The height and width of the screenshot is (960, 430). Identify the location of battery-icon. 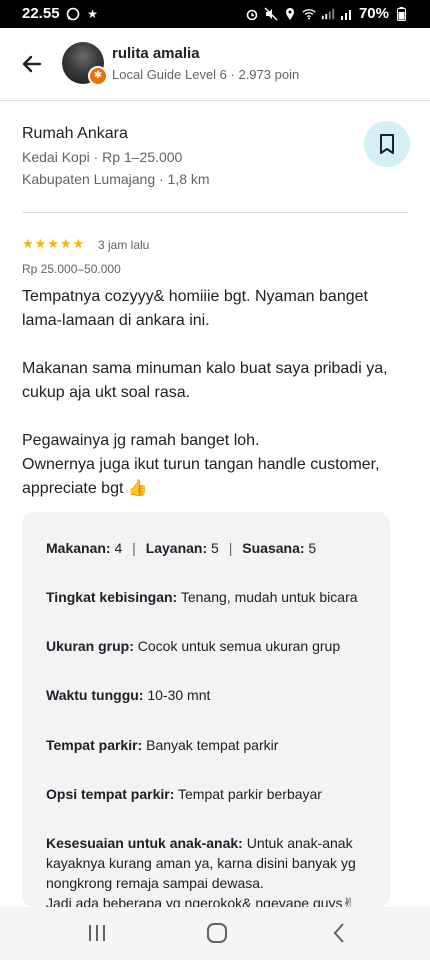
(401, 13).